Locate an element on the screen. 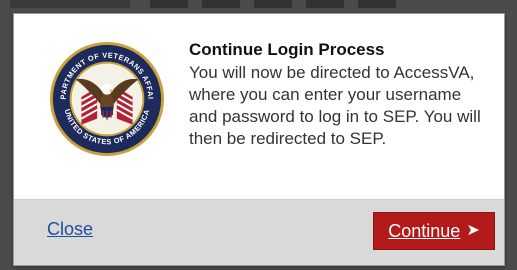 The height and width of the screenshot is (270, 517). background-page-fragment is located at coordinates (70, 4).